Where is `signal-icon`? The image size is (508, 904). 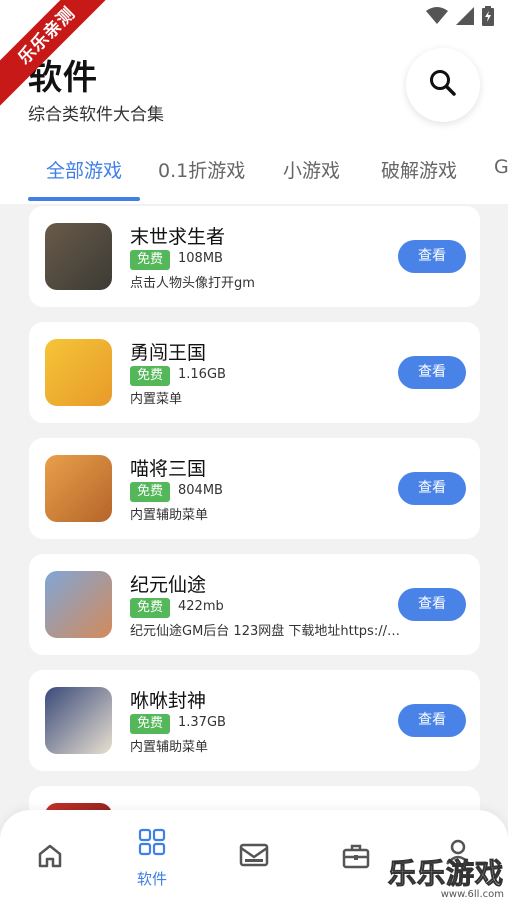 signal-icon is located at coordinates (465, 18).